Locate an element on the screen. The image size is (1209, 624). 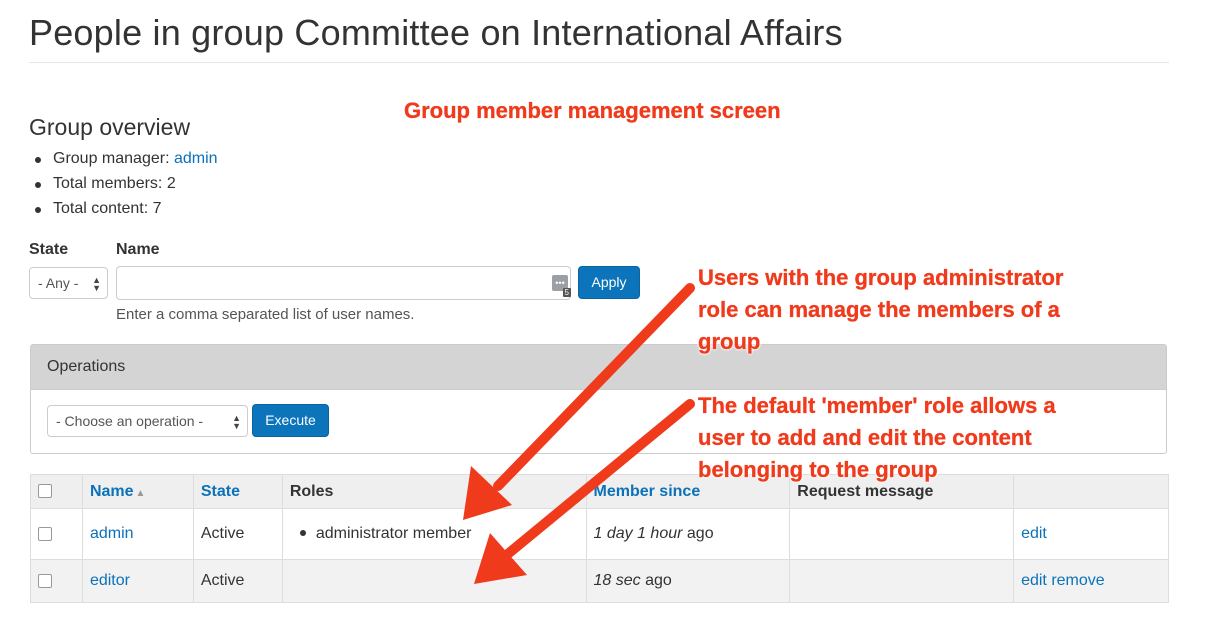
annotation-note-1-line: Users with the group administrator is located at coordinates (881, 277).